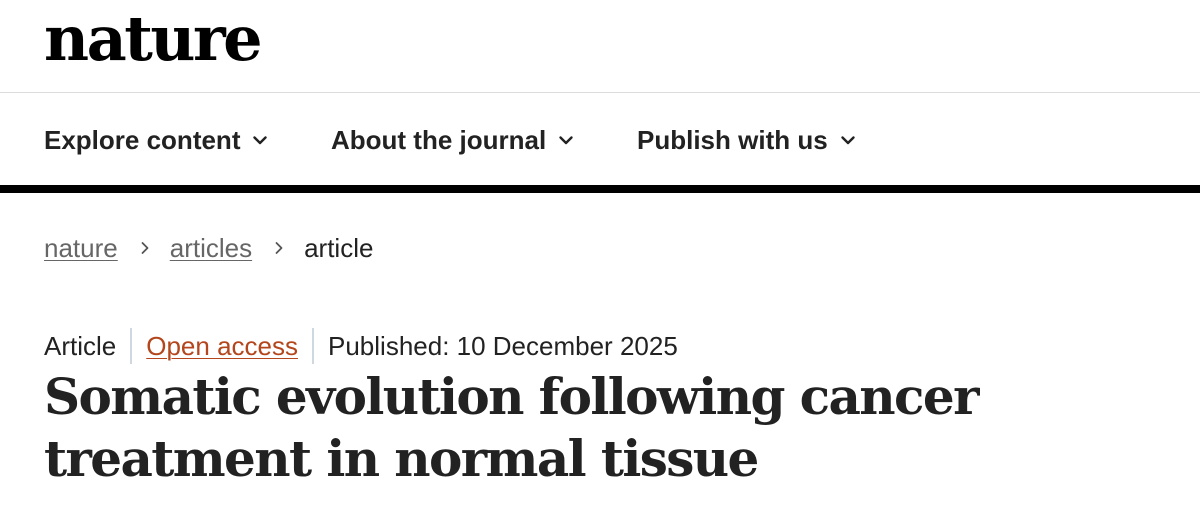 This screenshot has height=507, width=1200. I want to click on breadcrumb: nature articles article, so click(208, 248).